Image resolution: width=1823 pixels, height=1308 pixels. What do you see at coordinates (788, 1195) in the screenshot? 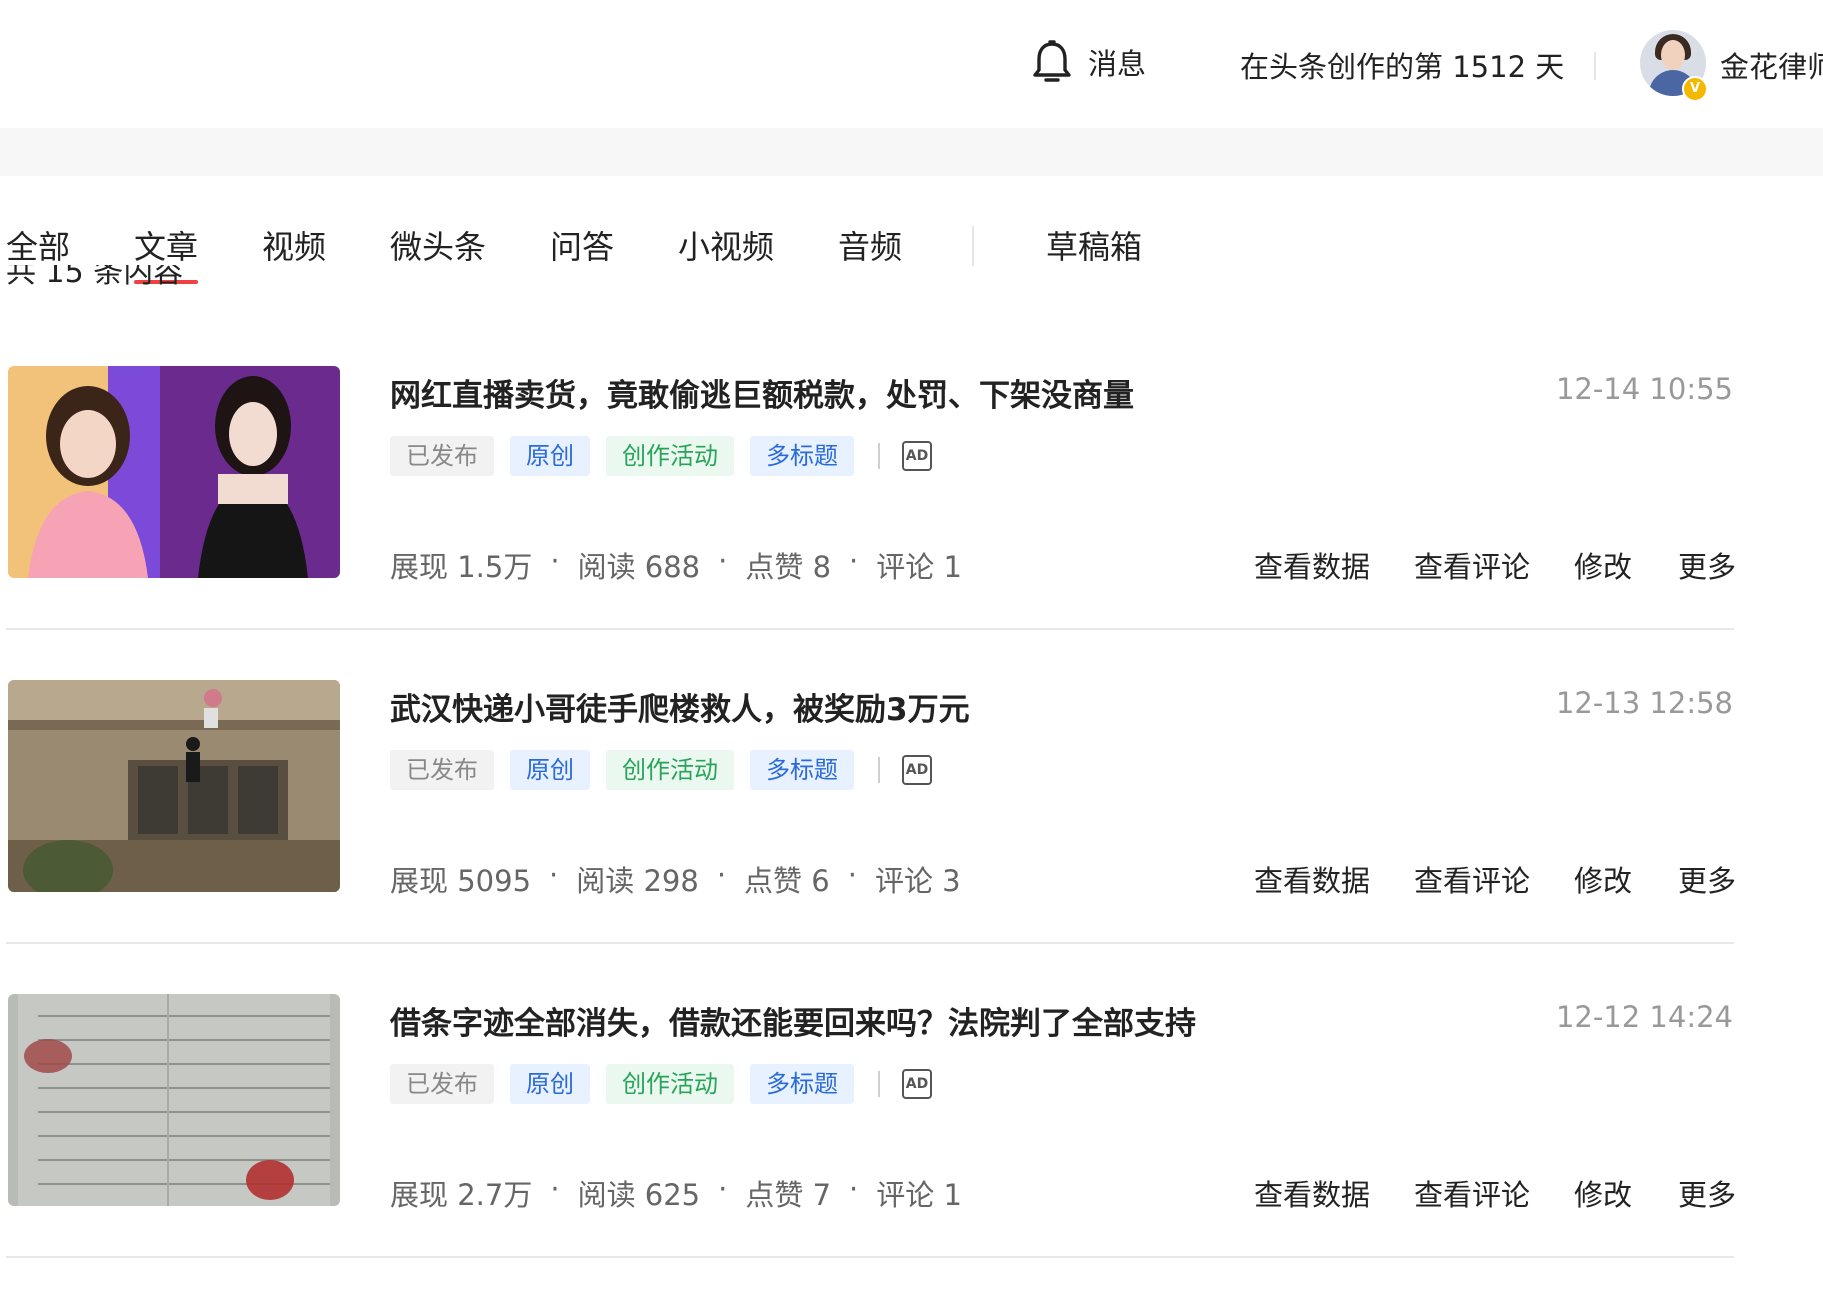
I see `likes-stat: 点赞 7` at bounding box center [788, 1195].